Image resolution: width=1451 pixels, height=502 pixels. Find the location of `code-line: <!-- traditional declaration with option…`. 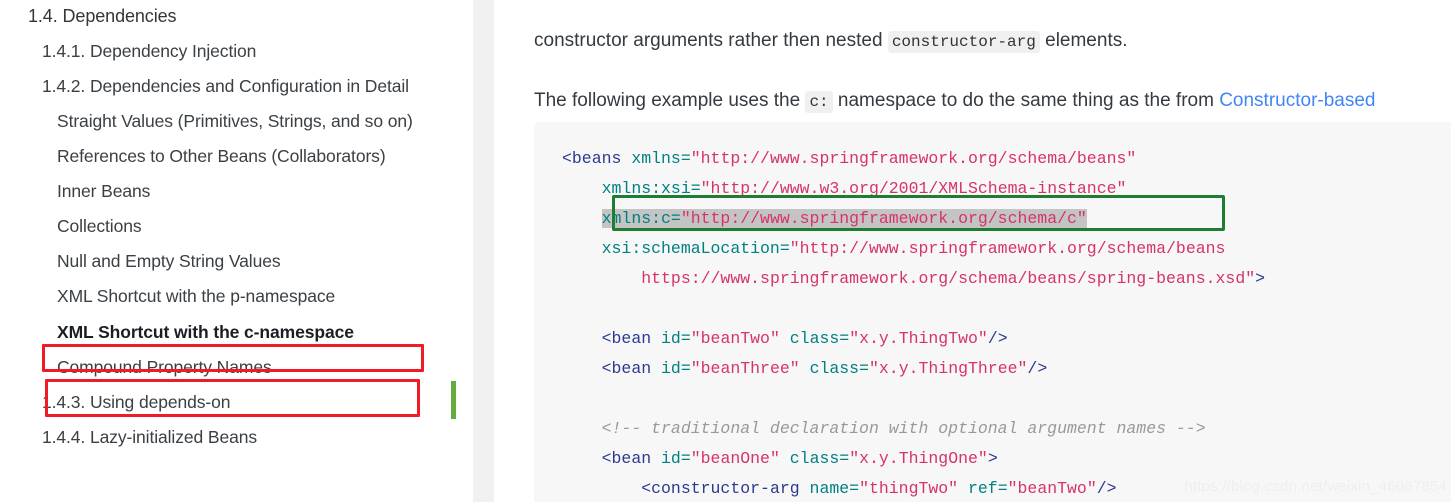

code-line: <!-- traditional declaration with option… is located at coordinates (884, 428).